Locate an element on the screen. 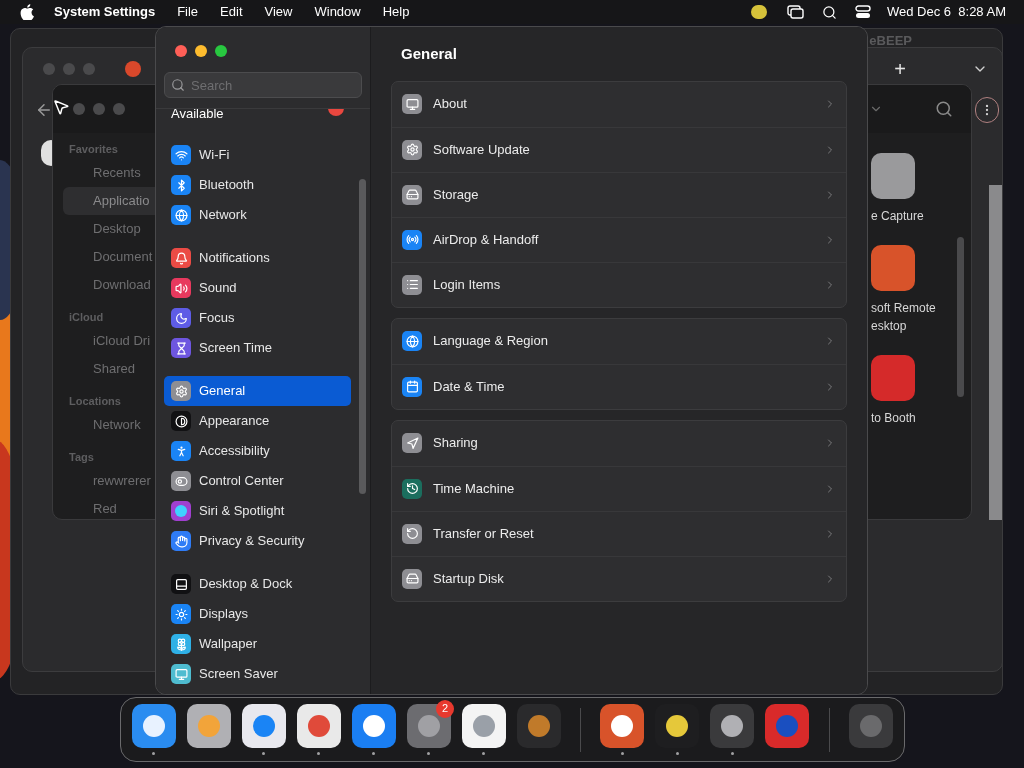  section-label: Favorites is located at coordinates (93, 149).